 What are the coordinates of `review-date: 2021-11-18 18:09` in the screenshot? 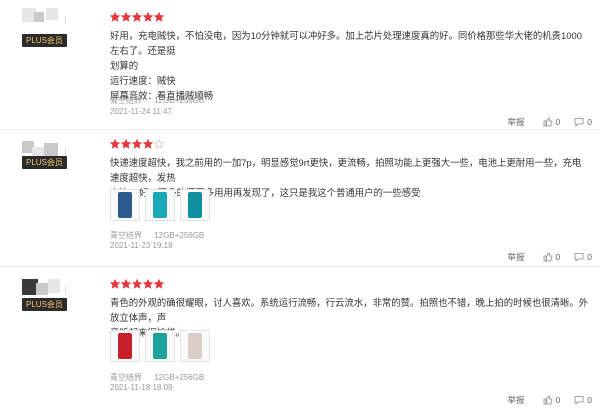 It's located at (141, 387).